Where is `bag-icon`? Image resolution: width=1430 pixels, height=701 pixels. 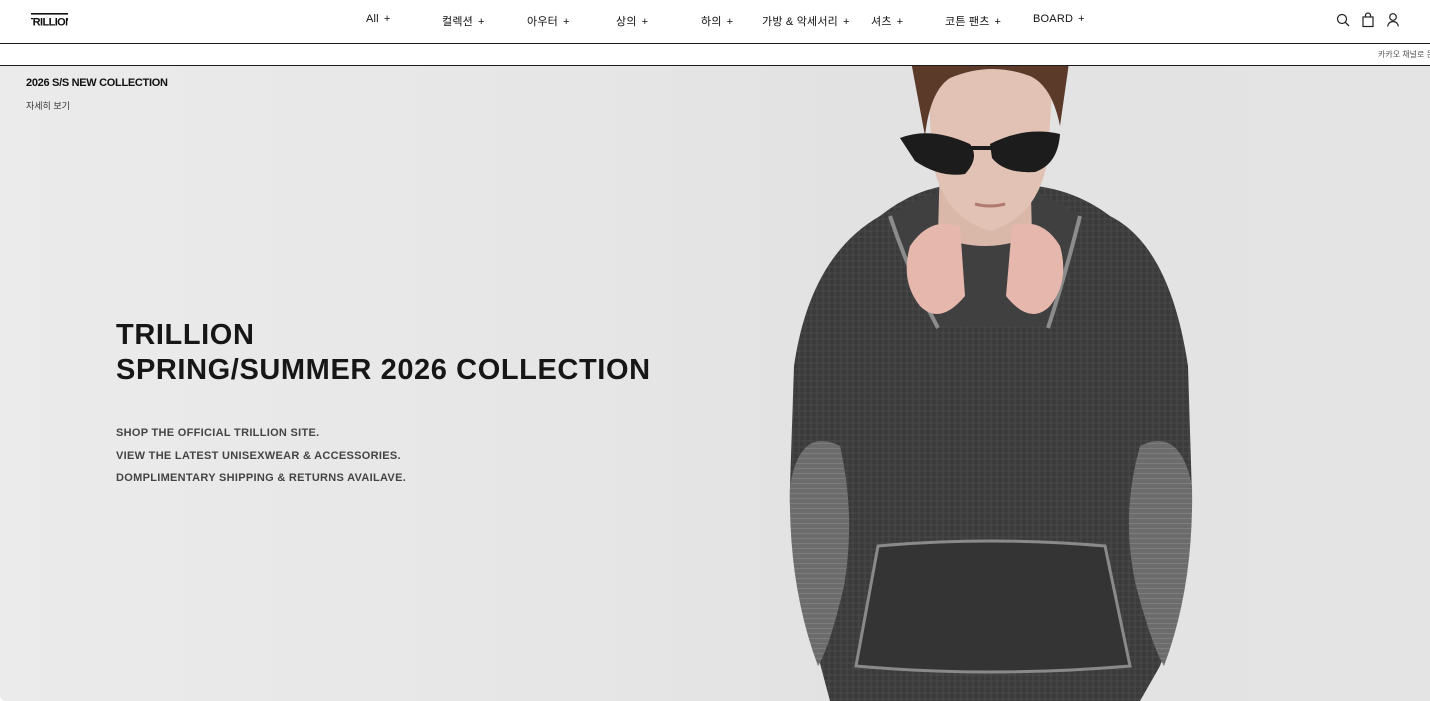 bag-icon is located at coordinates (1368, 20).